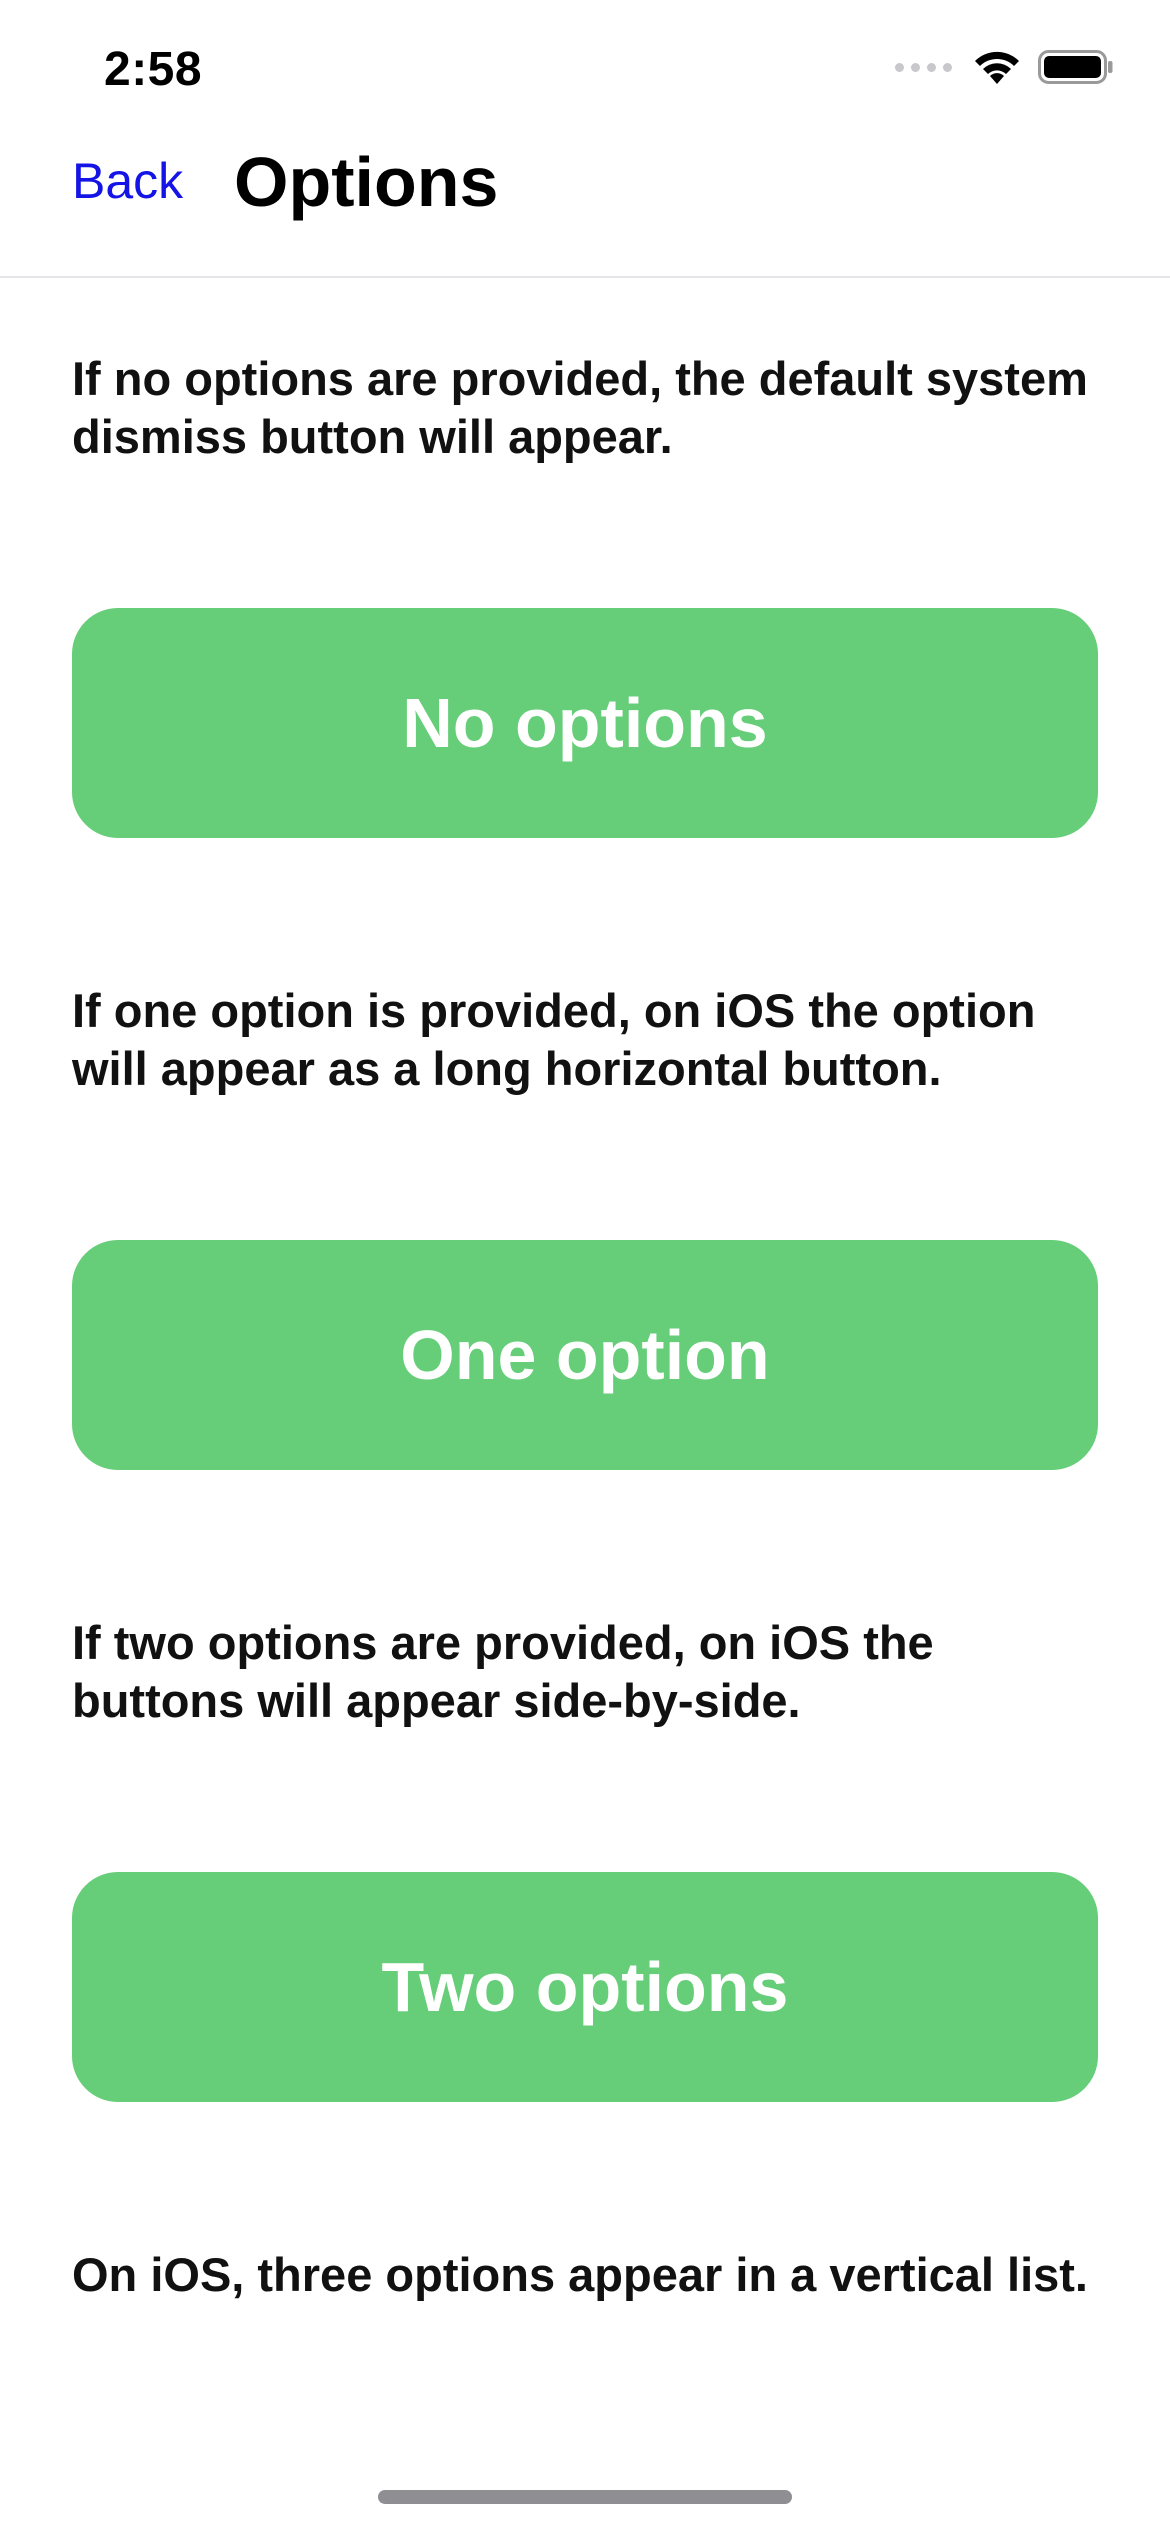 The width and height of the screenshot is (1170, 2532). What do you see at coordinates (585, 723) in the screenshot?
I see `no-options-button: No options` at bounding box center [585, 723].